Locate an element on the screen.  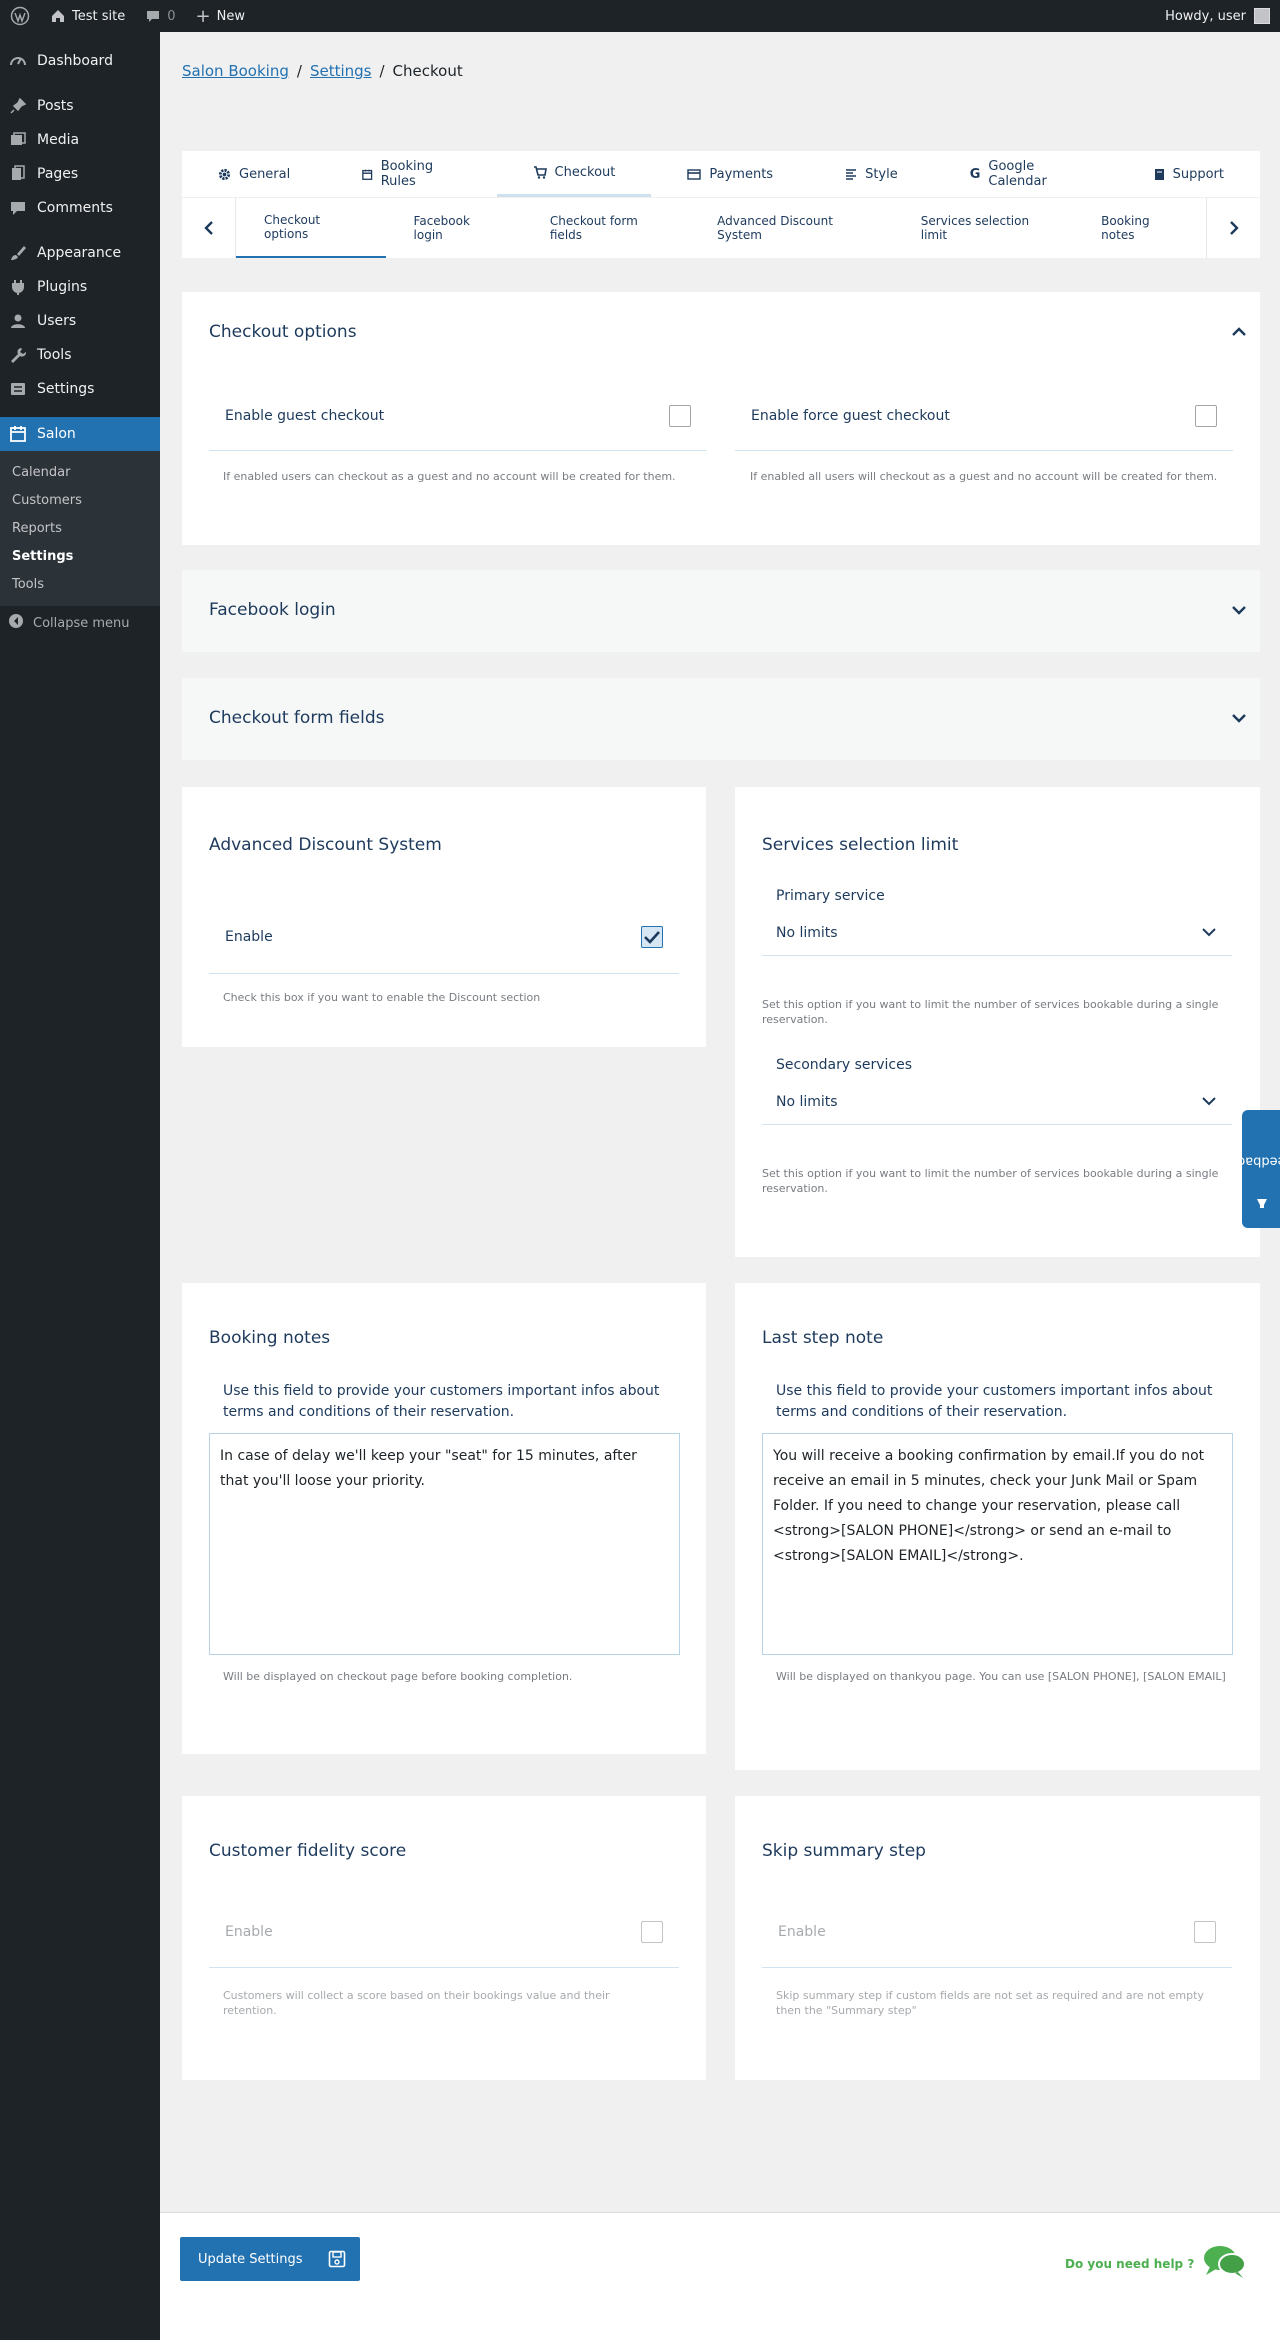
tab-payments: Payments is located at coordinates (730, 174).